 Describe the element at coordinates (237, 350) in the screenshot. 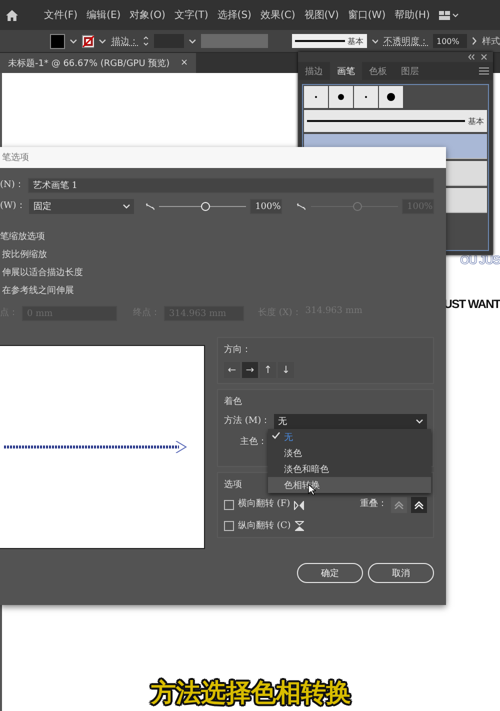

I see `direction-label: 方向：` at that location.